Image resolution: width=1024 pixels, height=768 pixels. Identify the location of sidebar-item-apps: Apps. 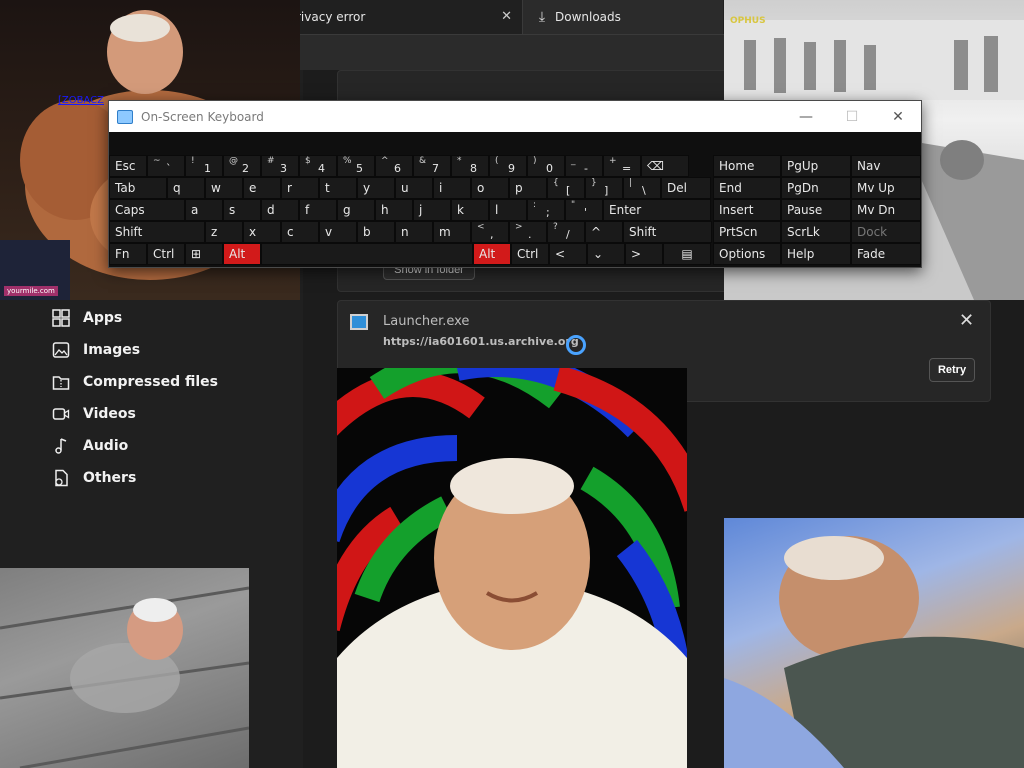
(87, 318).